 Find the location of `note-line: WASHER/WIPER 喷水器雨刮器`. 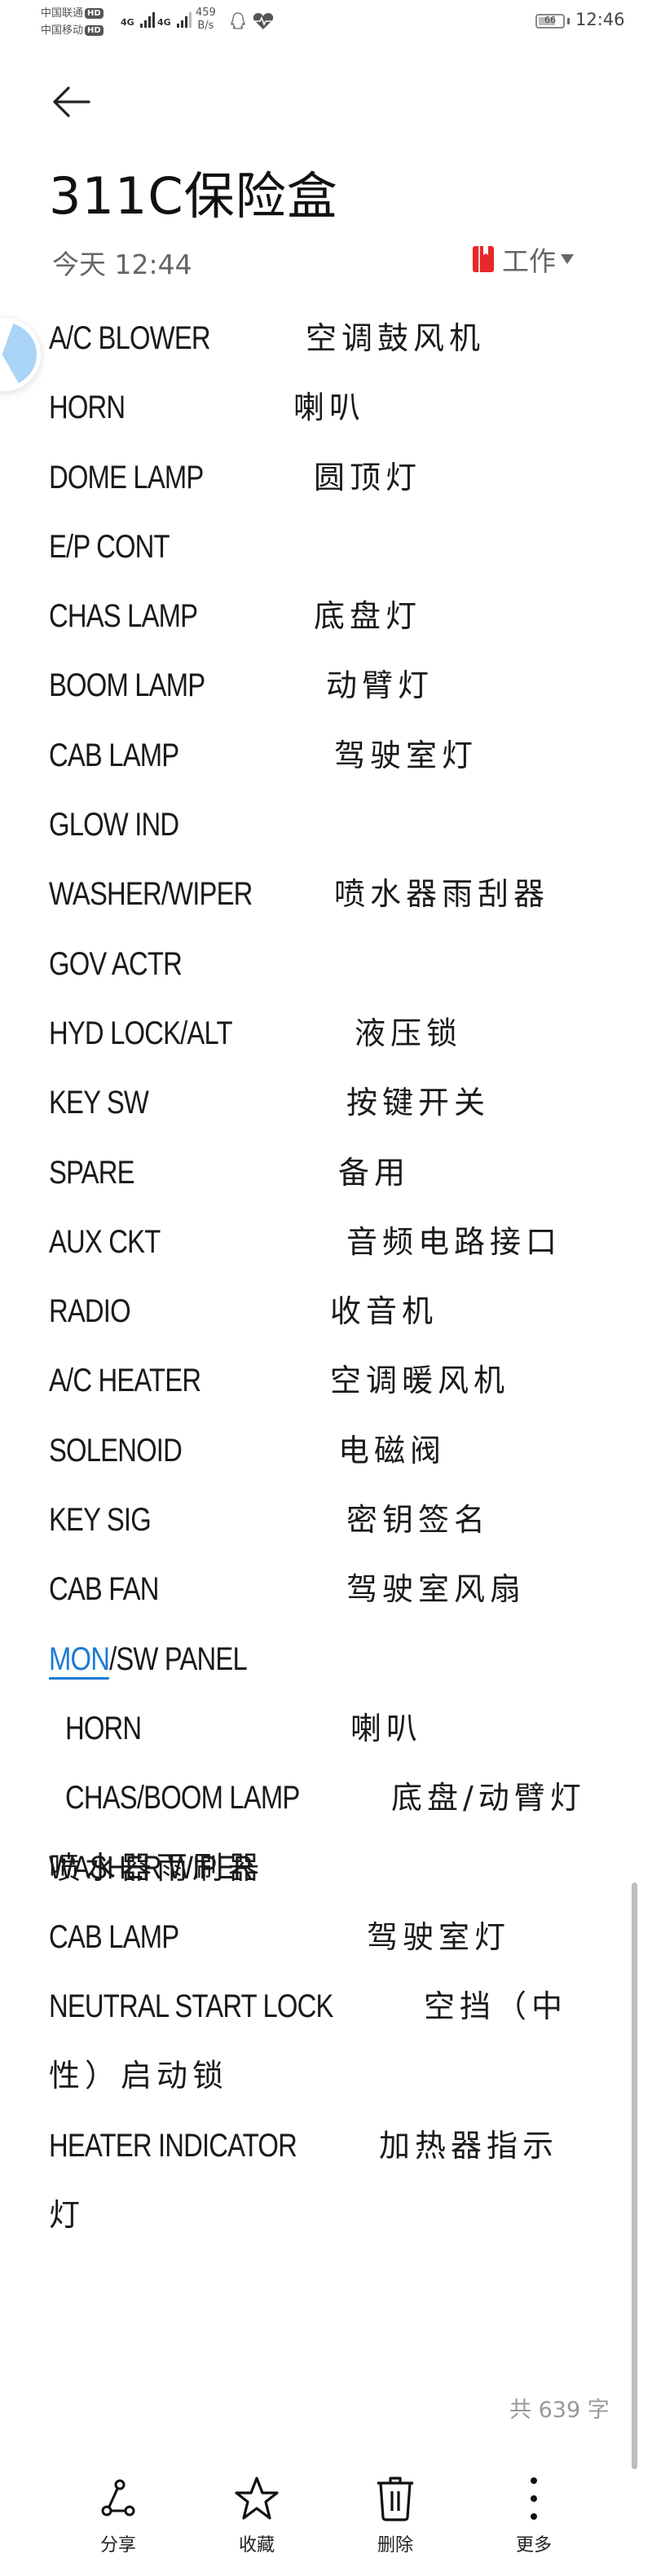

note-line: WASHER/WIPER 喷水器雨刮器 is located at coordinates (334, 904).